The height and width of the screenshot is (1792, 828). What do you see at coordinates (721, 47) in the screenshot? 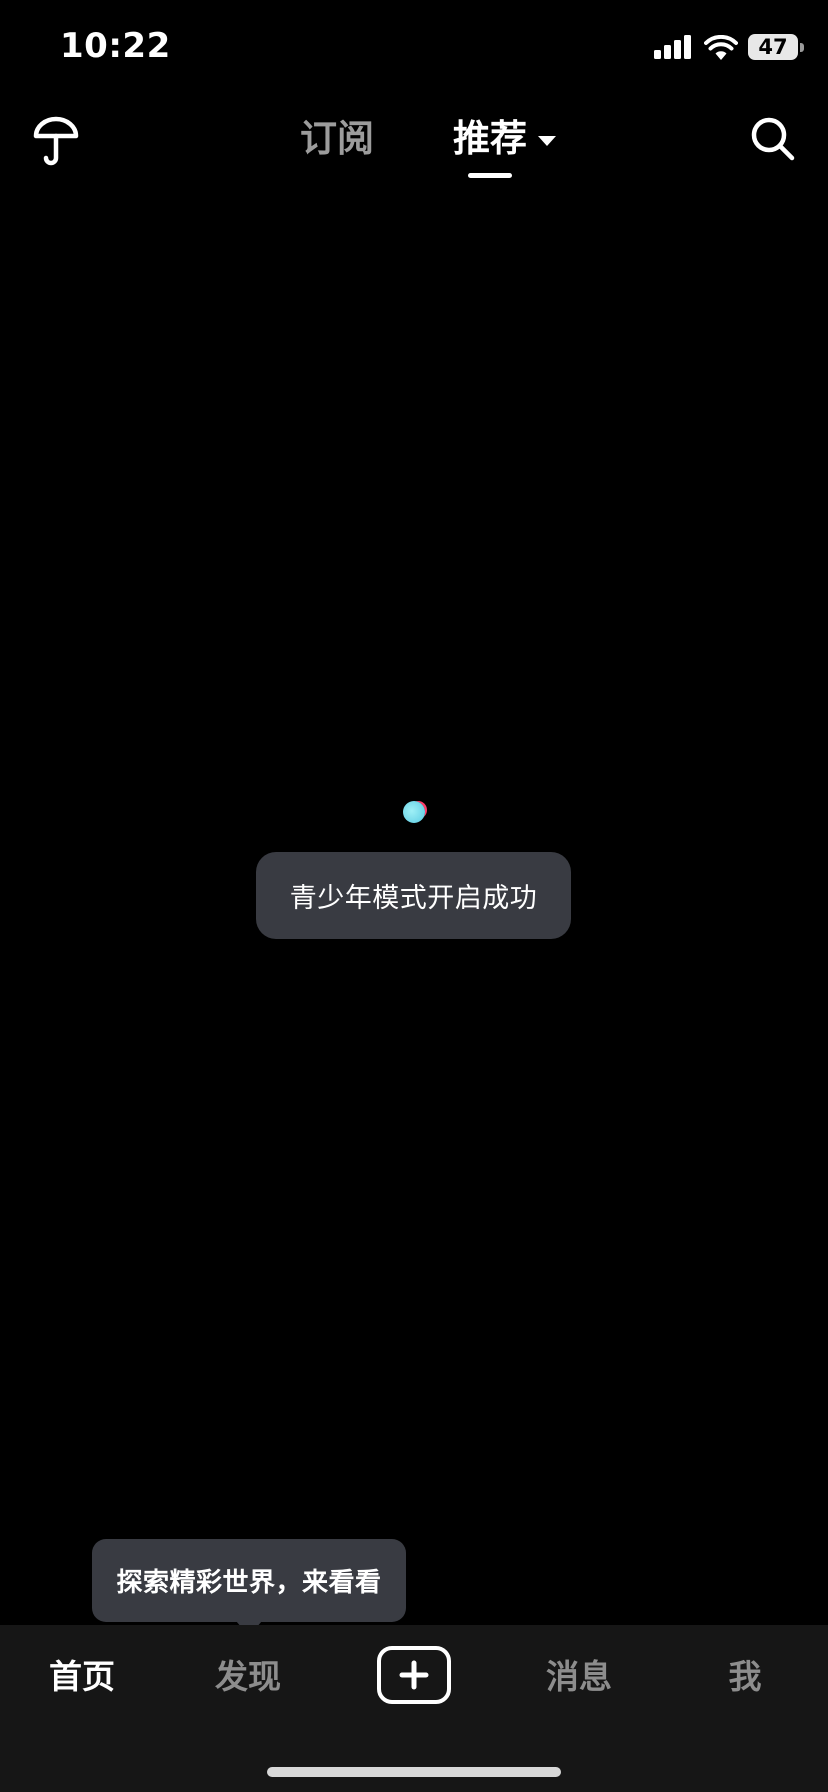
I see `wifi-icon` at bounding box center [721, 47].